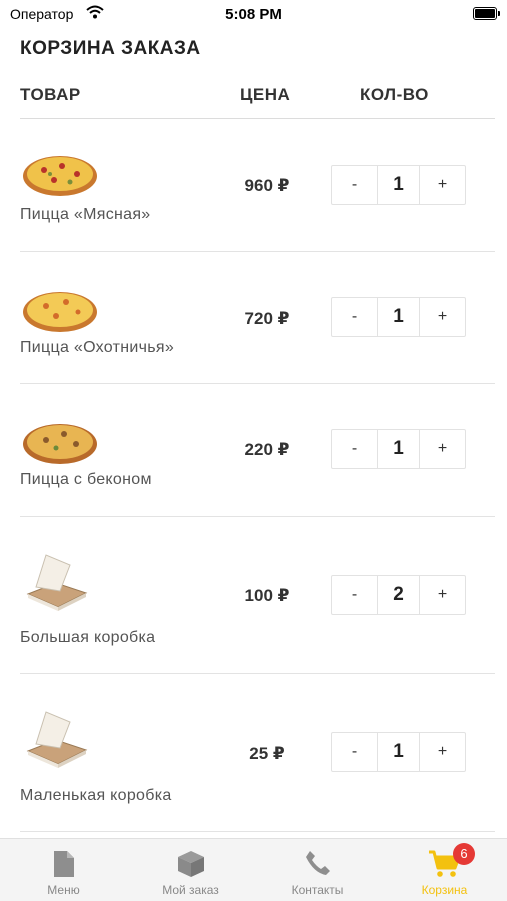  I want to click on header-divider, so click(257, 118).